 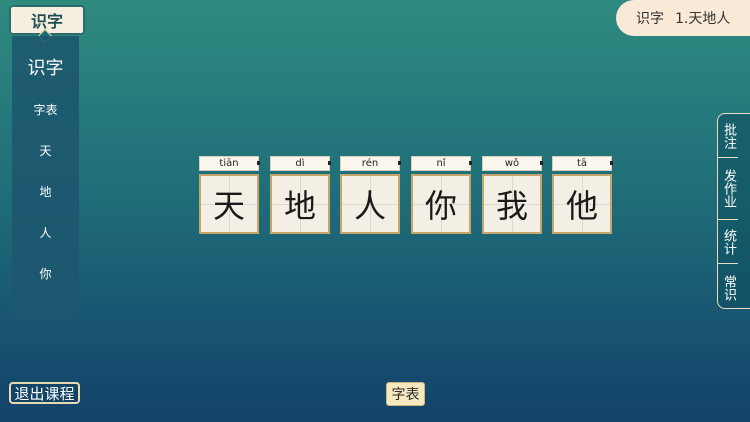 I want to click on character-glyph: 我, so click(x=511, y=206).